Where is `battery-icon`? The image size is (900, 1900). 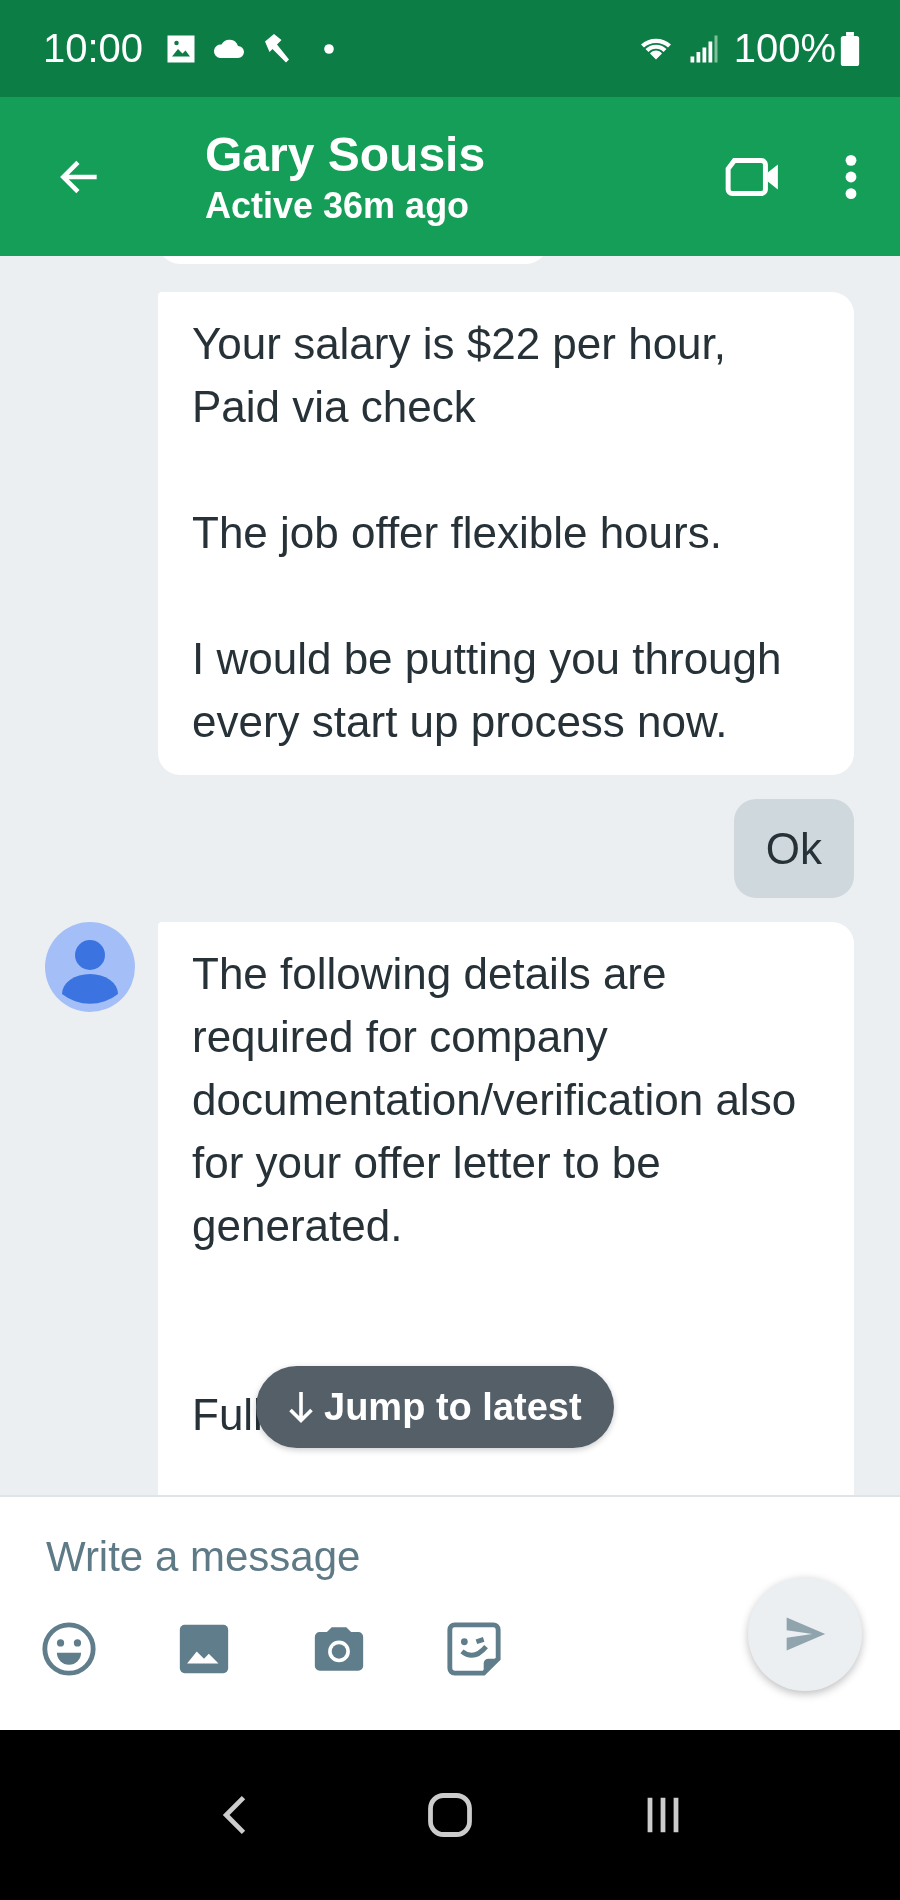
battery-icon is located at coordinates (850, 48).